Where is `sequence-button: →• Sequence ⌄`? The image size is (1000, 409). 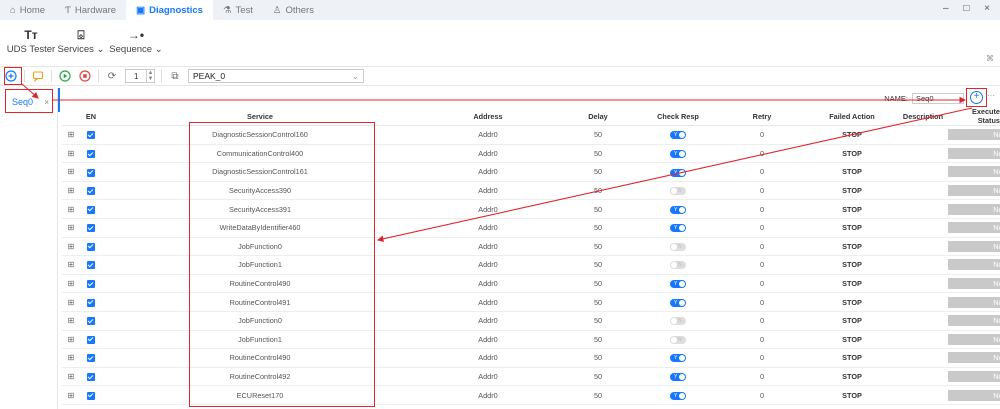 sequence-button: →• Sequence ⌄ is located at coordinates (136, 41).